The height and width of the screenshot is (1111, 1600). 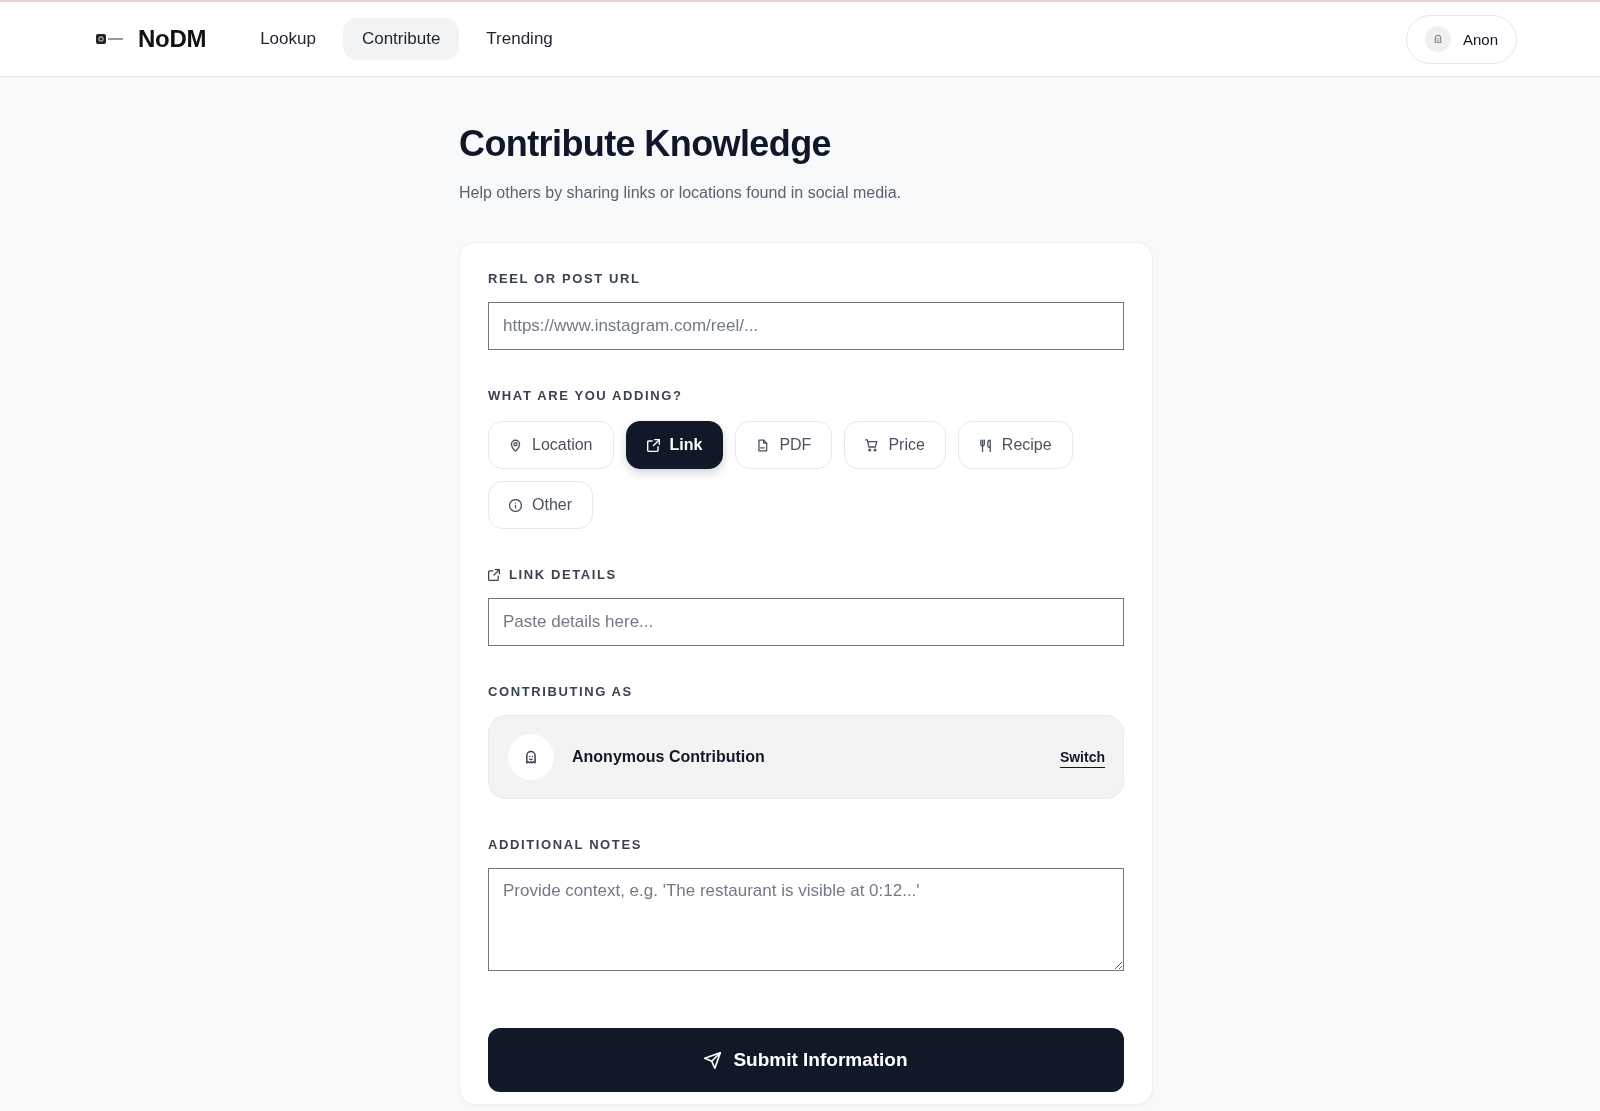 What do you see at coordinates (806, 1060) in the screenshot?
I see `submit-button: Submit Information` at bounding box center [806, 1060].